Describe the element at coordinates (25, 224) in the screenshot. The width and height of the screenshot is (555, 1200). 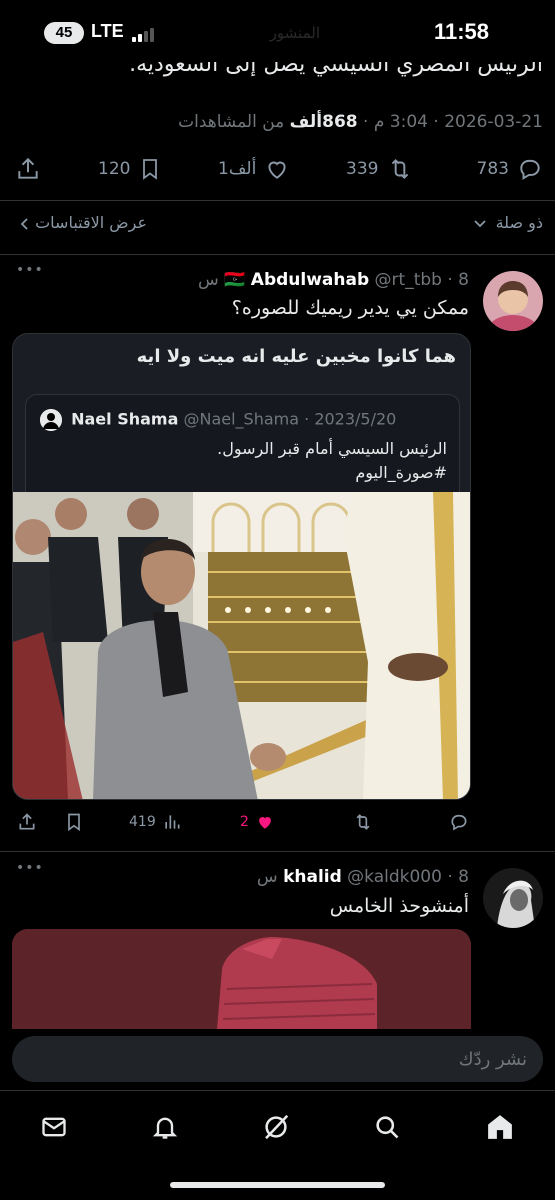
I see `chevron-left-icon` at that location.